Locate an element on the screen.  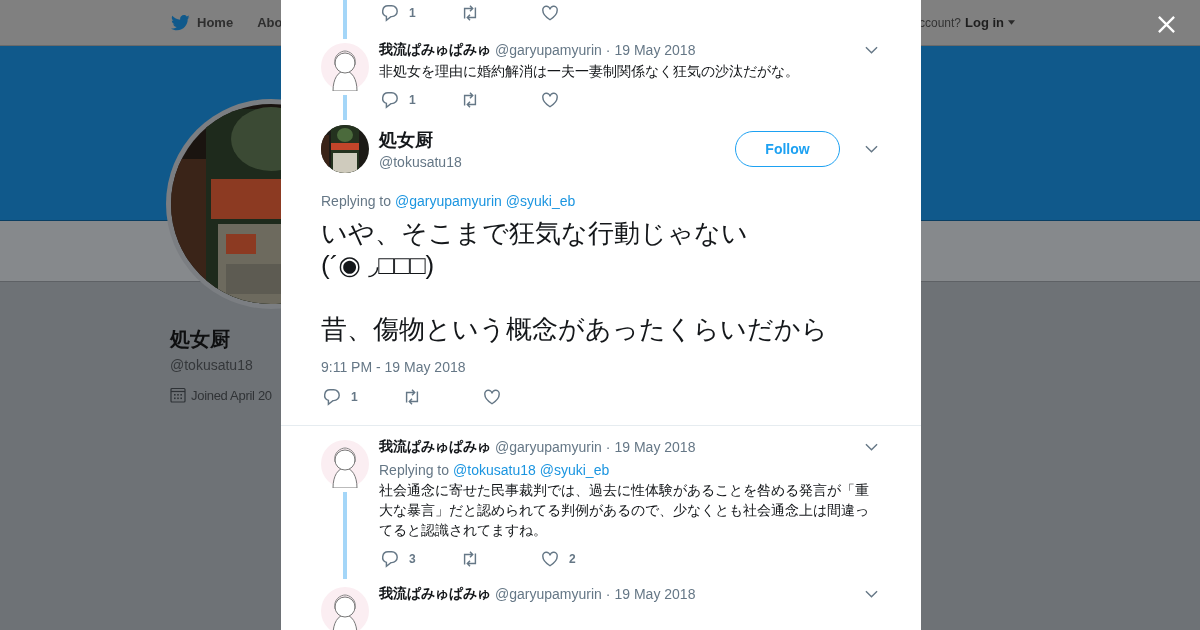
mention-link: @garyupamyurin is located at coordinates (448, 201).